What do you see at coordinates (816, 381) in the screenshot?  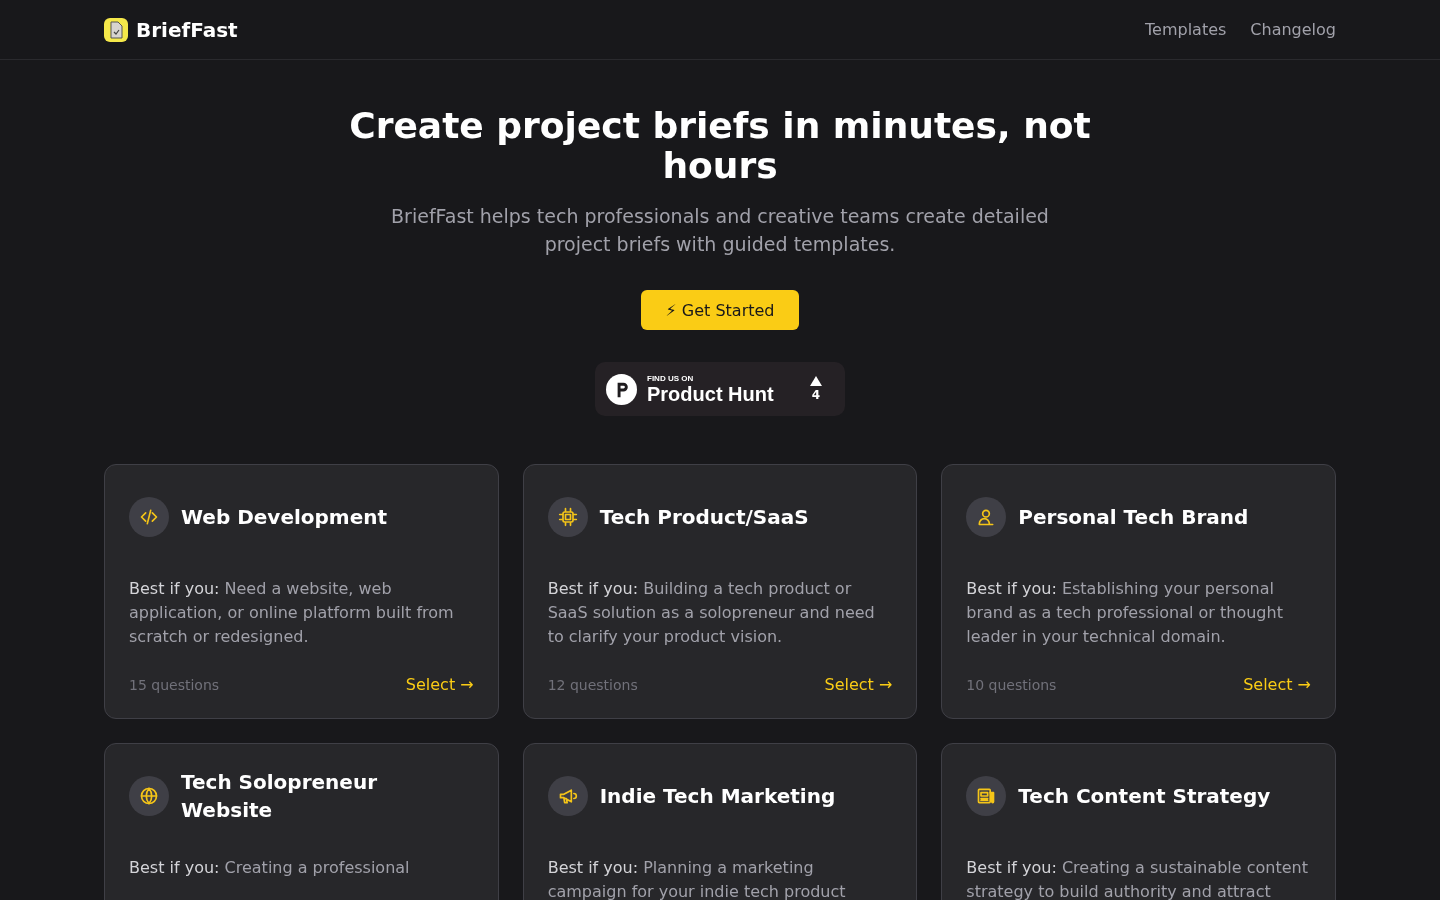 I see `upvote-icon` at bounding box center [816, 381].